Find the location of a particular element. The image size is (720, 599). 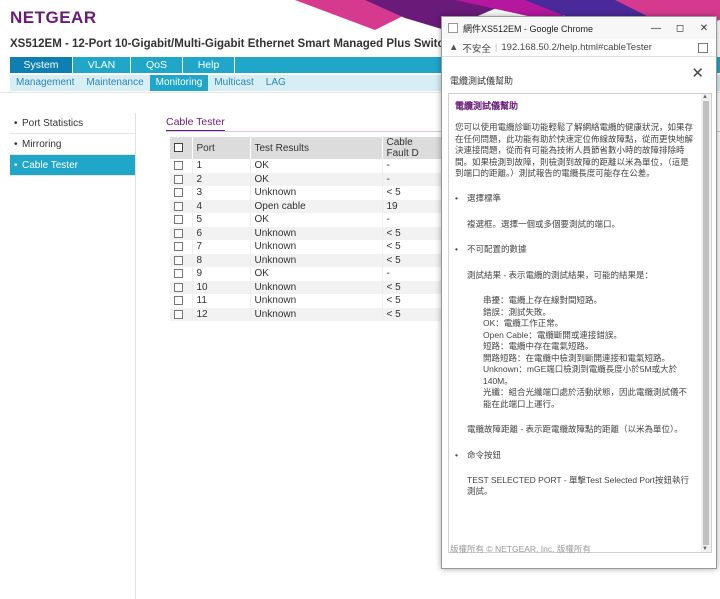

table-row: 10 Unknown < 5 is located at coordinates (306, 287).